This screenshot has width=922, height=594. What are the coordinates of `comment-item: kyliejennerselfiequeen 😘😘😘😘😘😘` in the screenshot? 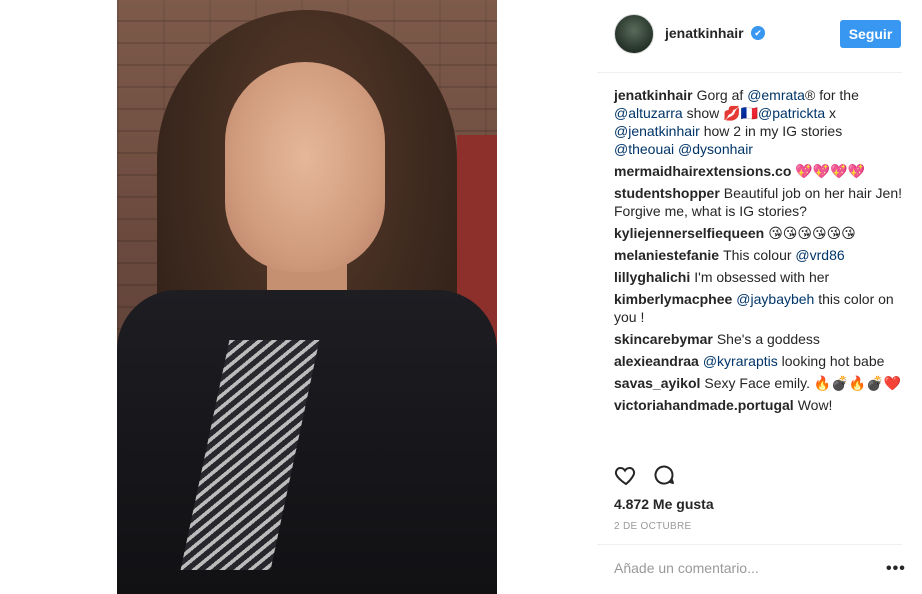 It's located at (759, 233).